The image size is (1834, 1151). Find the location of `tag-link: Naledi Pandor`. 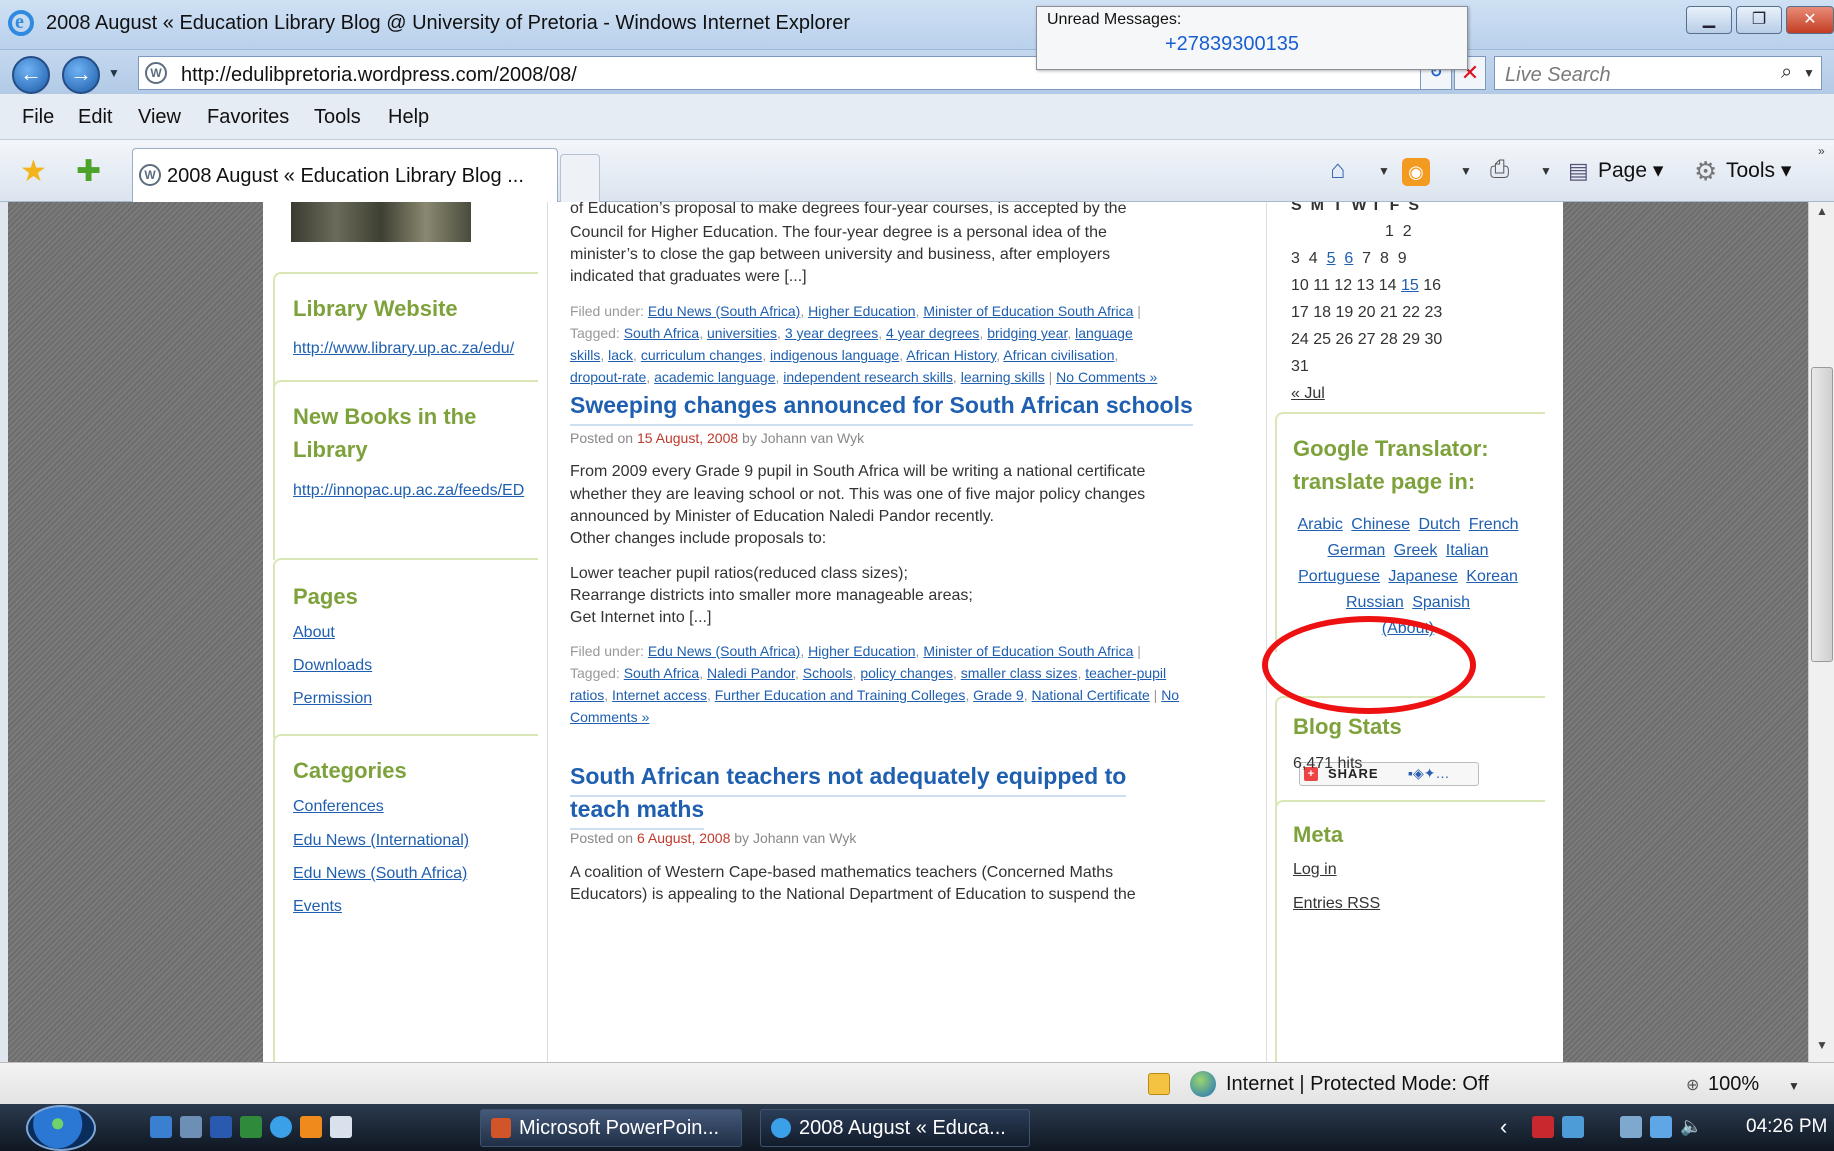

tag-link: Naledi Pandor is located at coordinates (751, 673).